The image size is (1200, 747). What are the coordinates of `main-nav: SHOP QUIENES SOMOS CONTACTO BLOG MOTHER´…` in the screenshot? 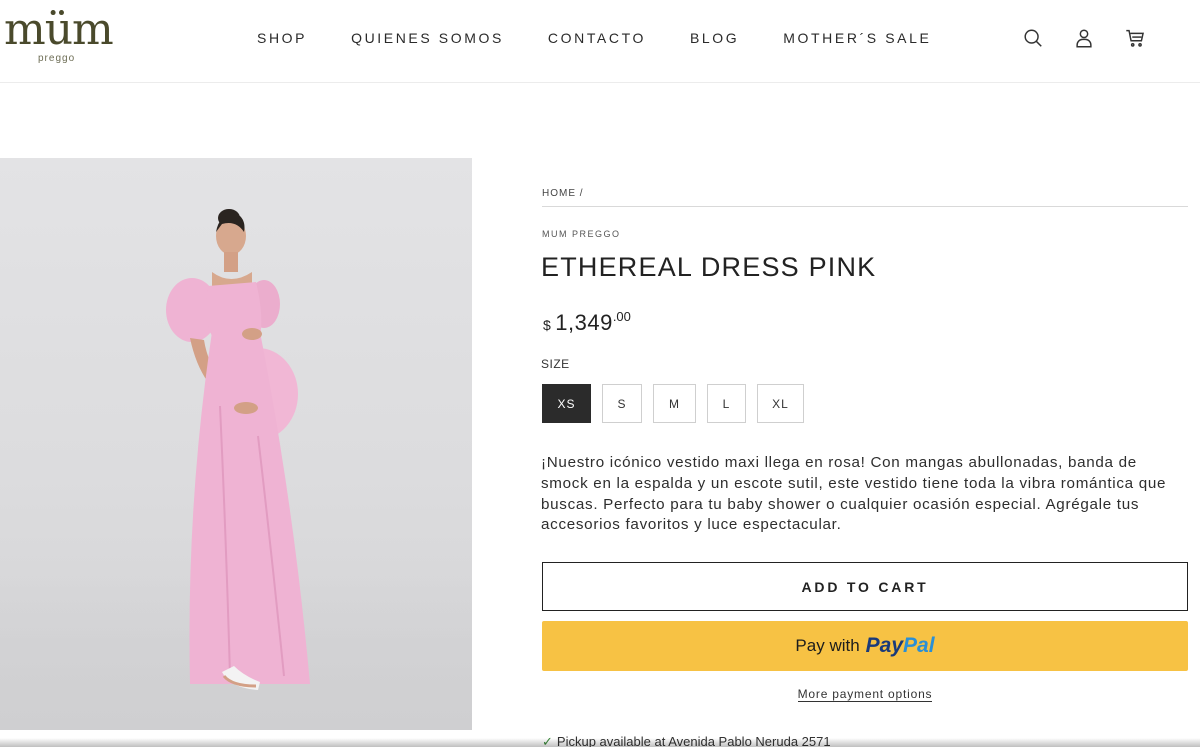 It's located at (616, 38).